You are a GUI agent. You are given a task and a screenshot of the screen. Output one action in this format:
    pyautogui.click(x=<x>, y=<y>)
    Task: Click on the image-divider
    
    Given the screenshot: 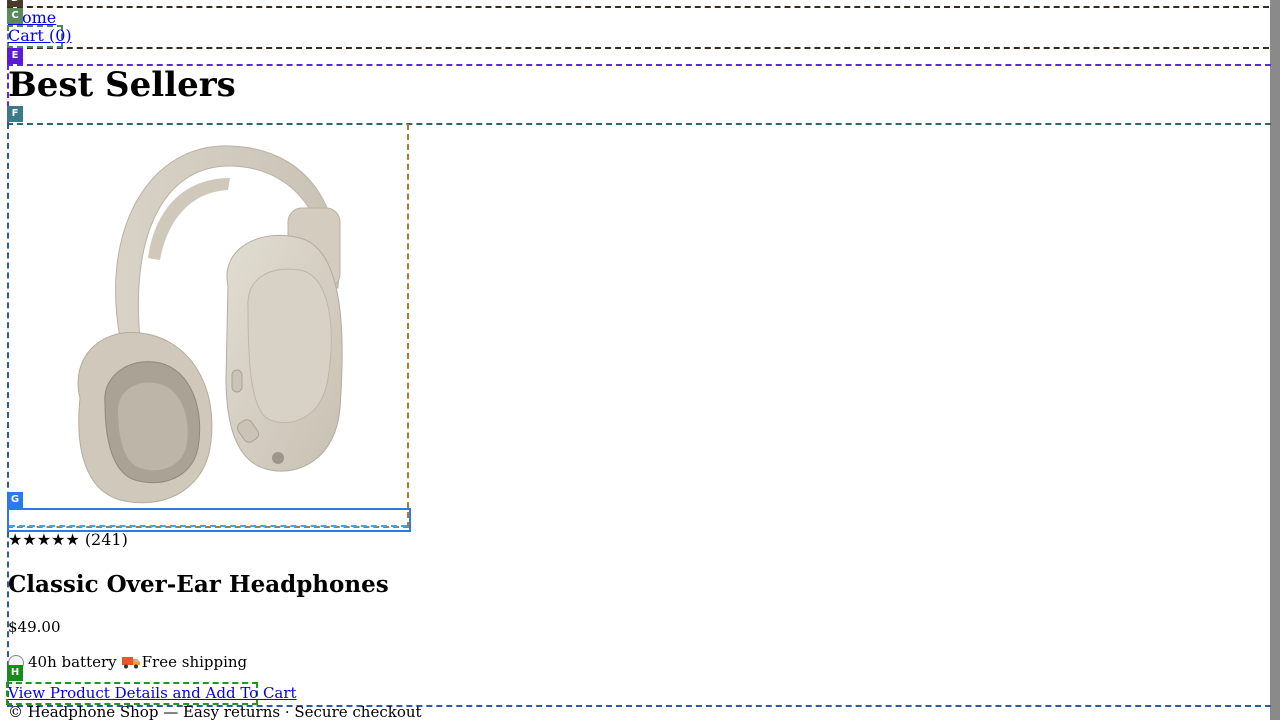 What is the action you would take?
    pyautogui.click(x=208, y=526)
    